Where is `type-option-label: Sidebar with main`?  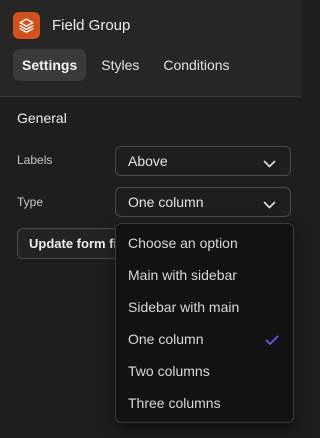 type-option-label: Sidebar with main is located at coordinates (184, 307).